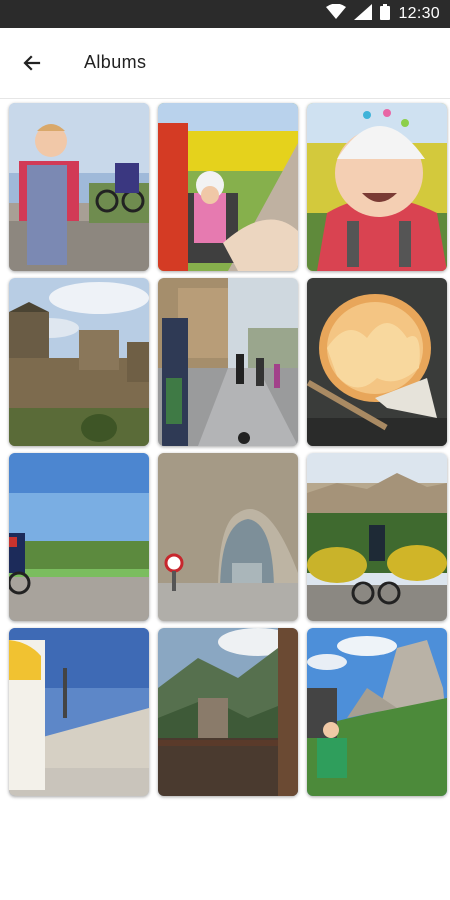  Describe the element at coordinates (377, 187) in the screenshot. I see `album-thumbnail-smiling-child-helmet` at that location.